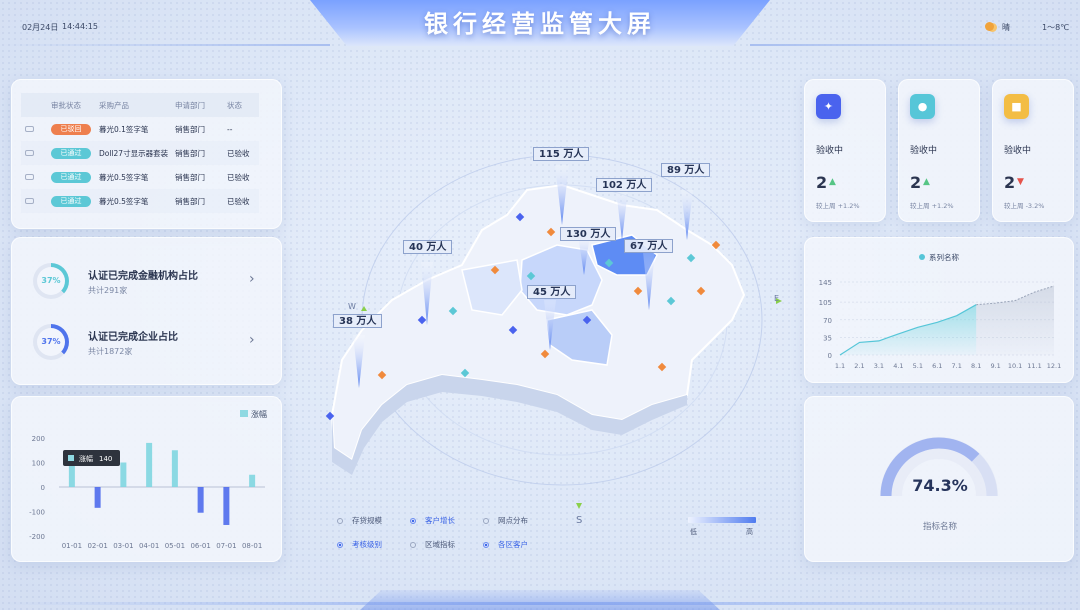 This screenshot has height=610, width=1080. What do you see at coordinates (939, 150) in the screenshot?
I see `kpi-card: ● 验收中 2 ▲ 较上周 +1.2%` at bounding box center [939, 150].